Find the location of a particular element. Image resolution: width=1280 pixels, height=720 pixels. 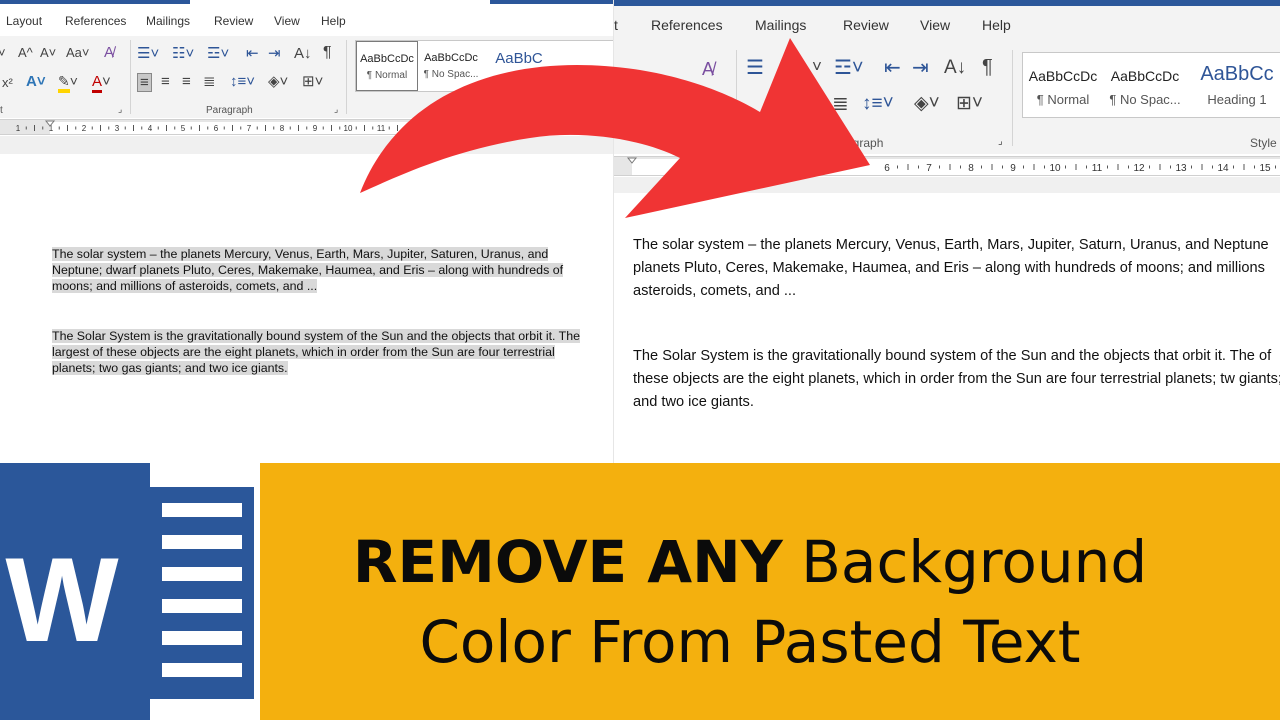

change-case-button: Aa˅ is located at coordinates (78, 52).